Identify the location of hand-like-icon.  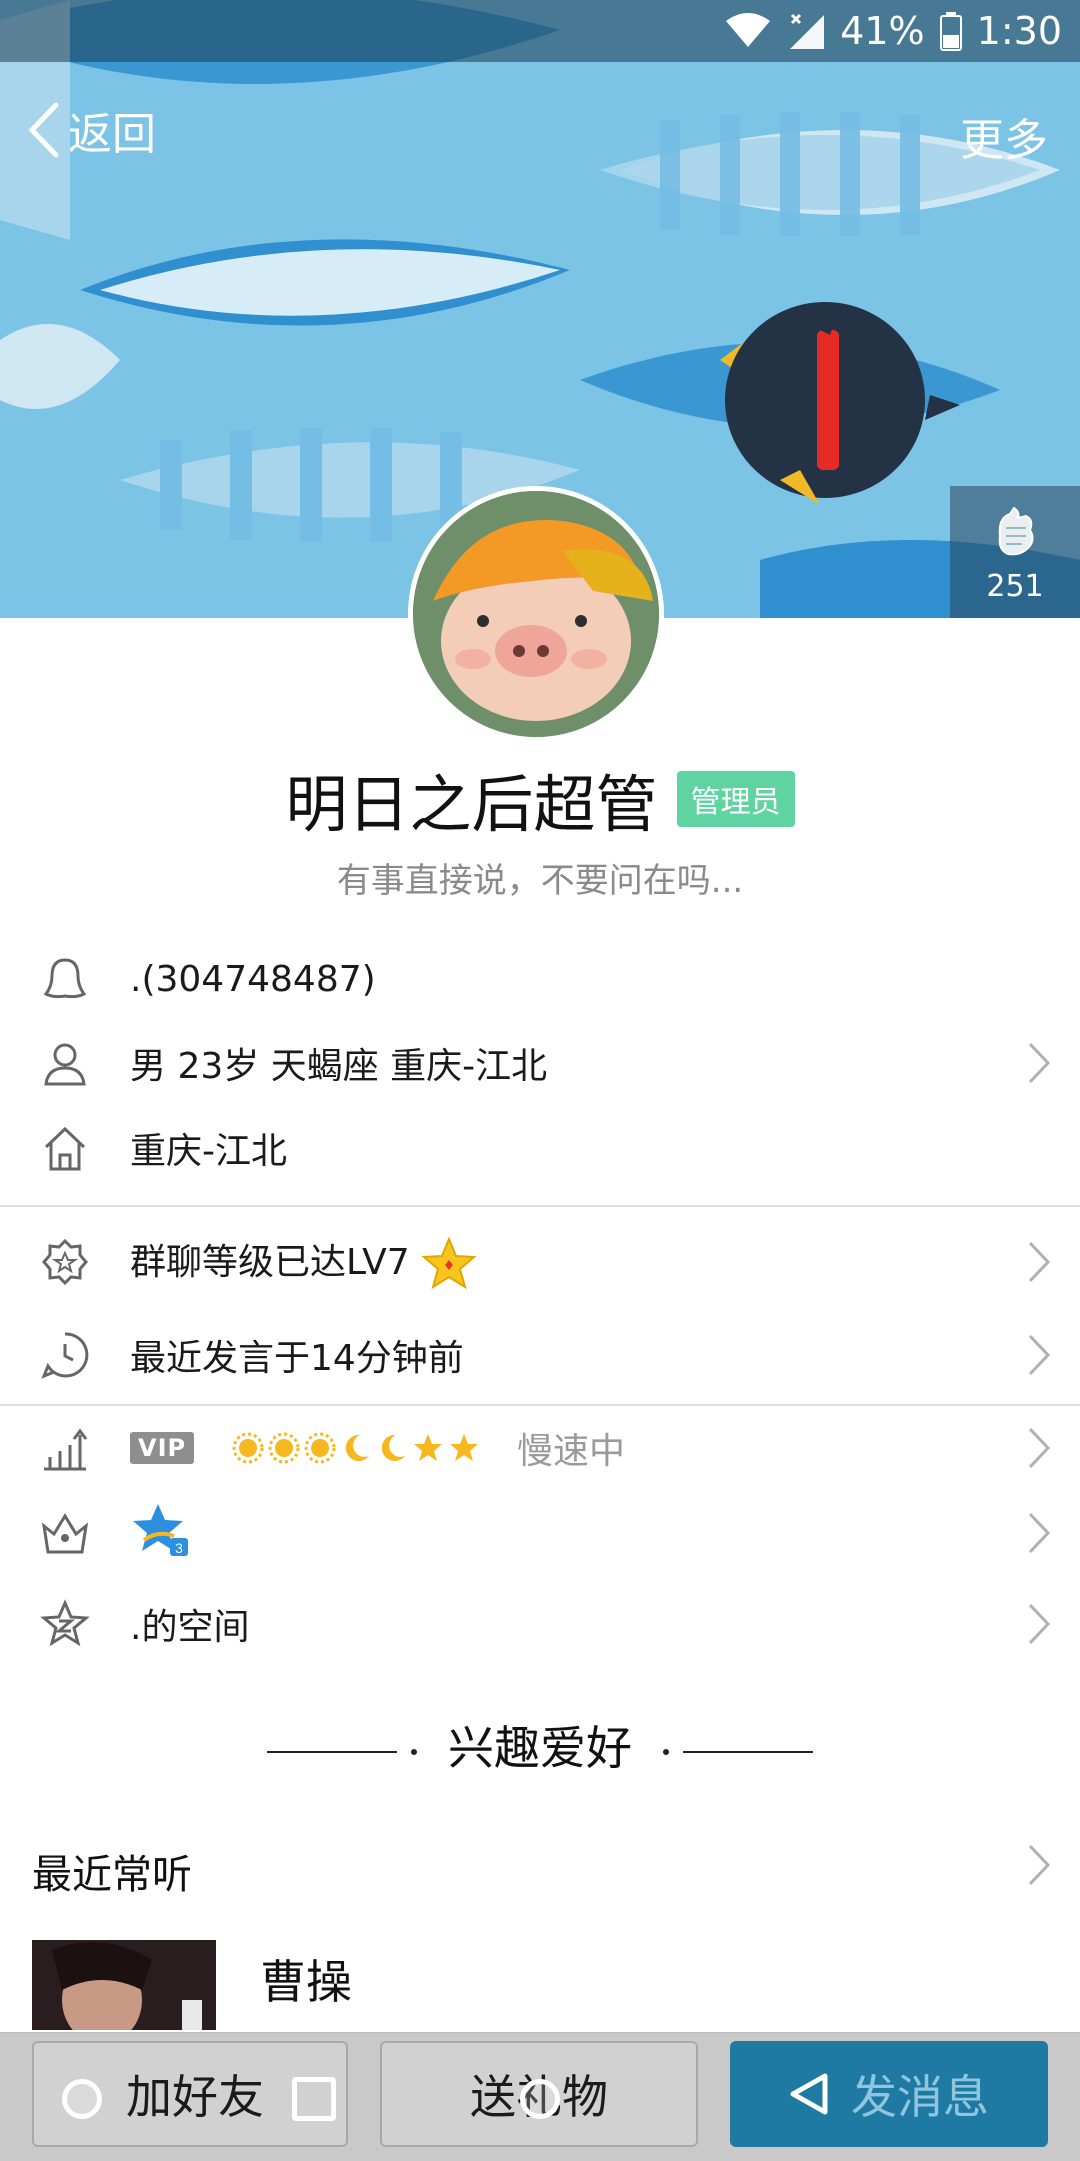
(1016, 531).